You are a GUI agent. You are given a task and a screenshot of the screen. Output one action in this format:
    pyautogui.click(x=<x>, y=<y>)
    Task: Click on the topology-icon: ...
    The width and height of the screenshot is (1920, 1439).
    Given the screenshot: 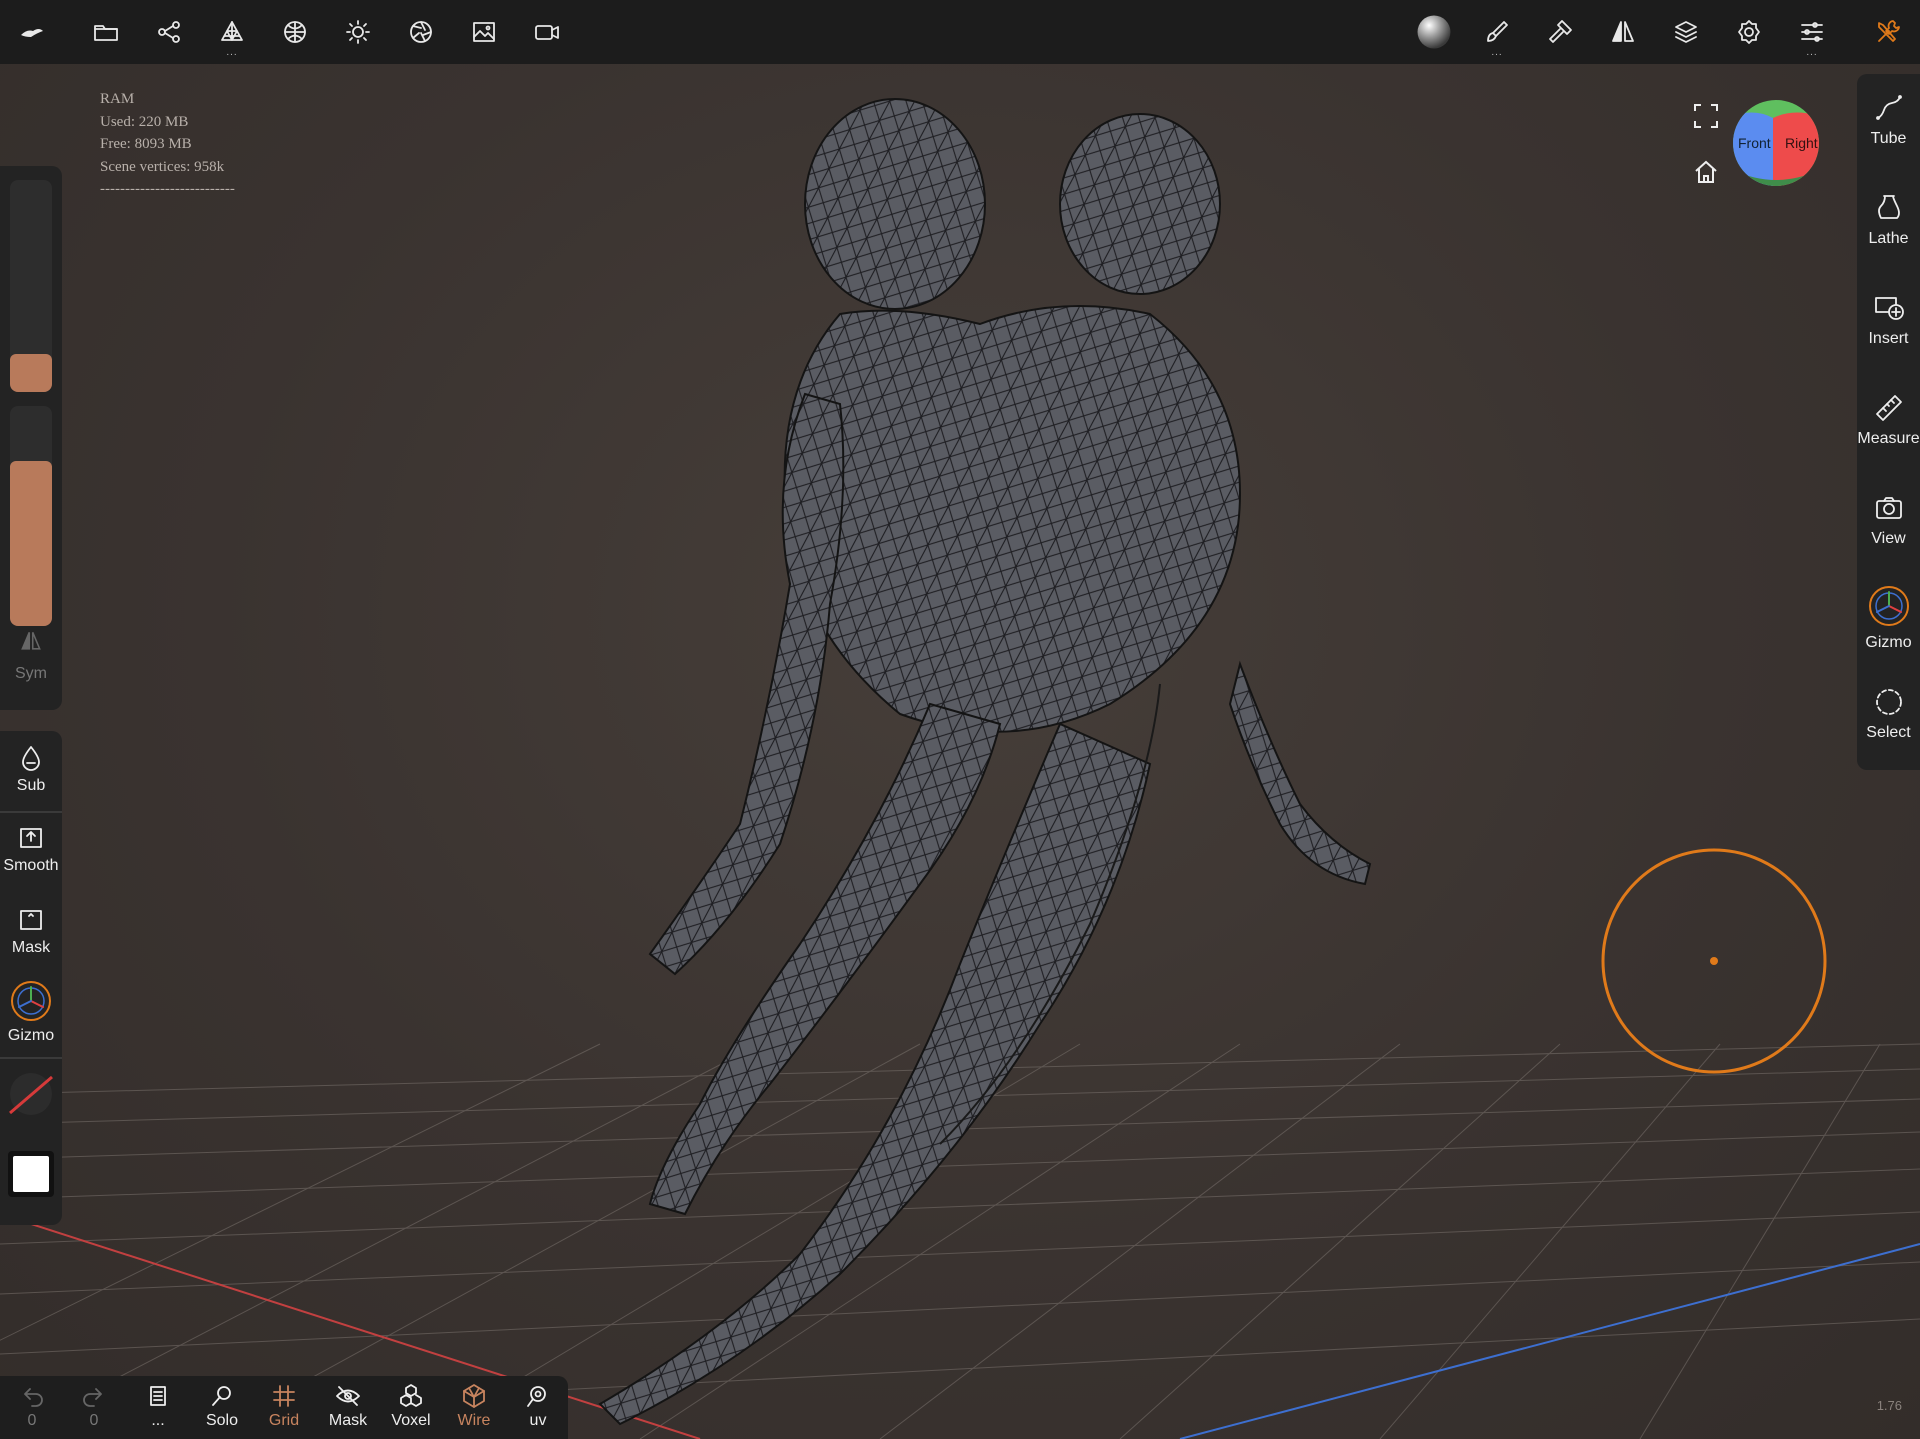 What is the action you would take?
    pyautogui.click(x=232, y=35)
    